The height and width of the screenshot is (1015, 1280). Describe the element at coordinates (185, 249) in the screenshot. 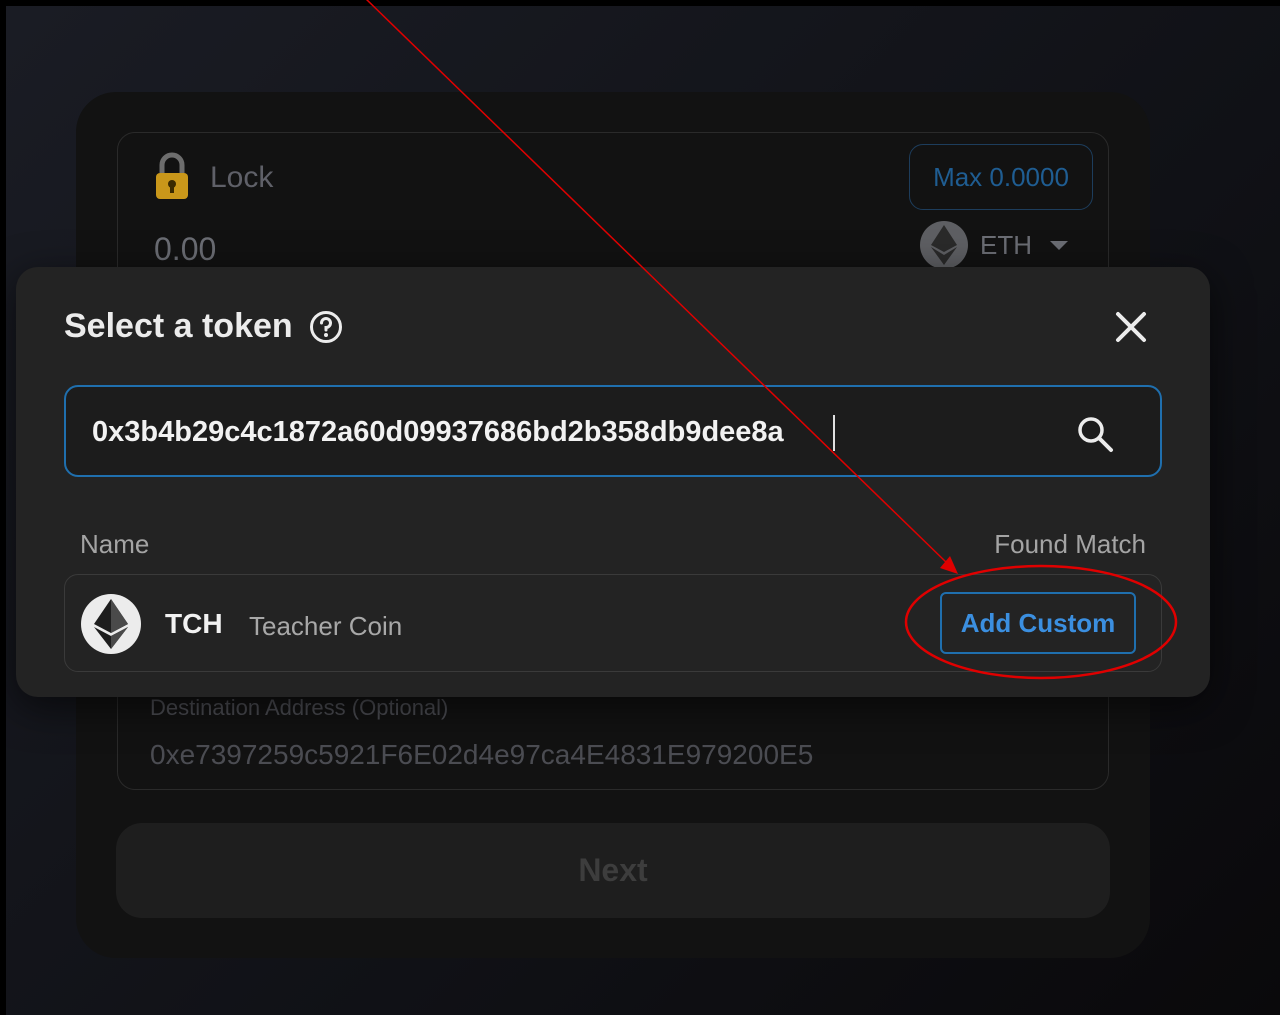

I see `amount-input: 0.00` at that location.